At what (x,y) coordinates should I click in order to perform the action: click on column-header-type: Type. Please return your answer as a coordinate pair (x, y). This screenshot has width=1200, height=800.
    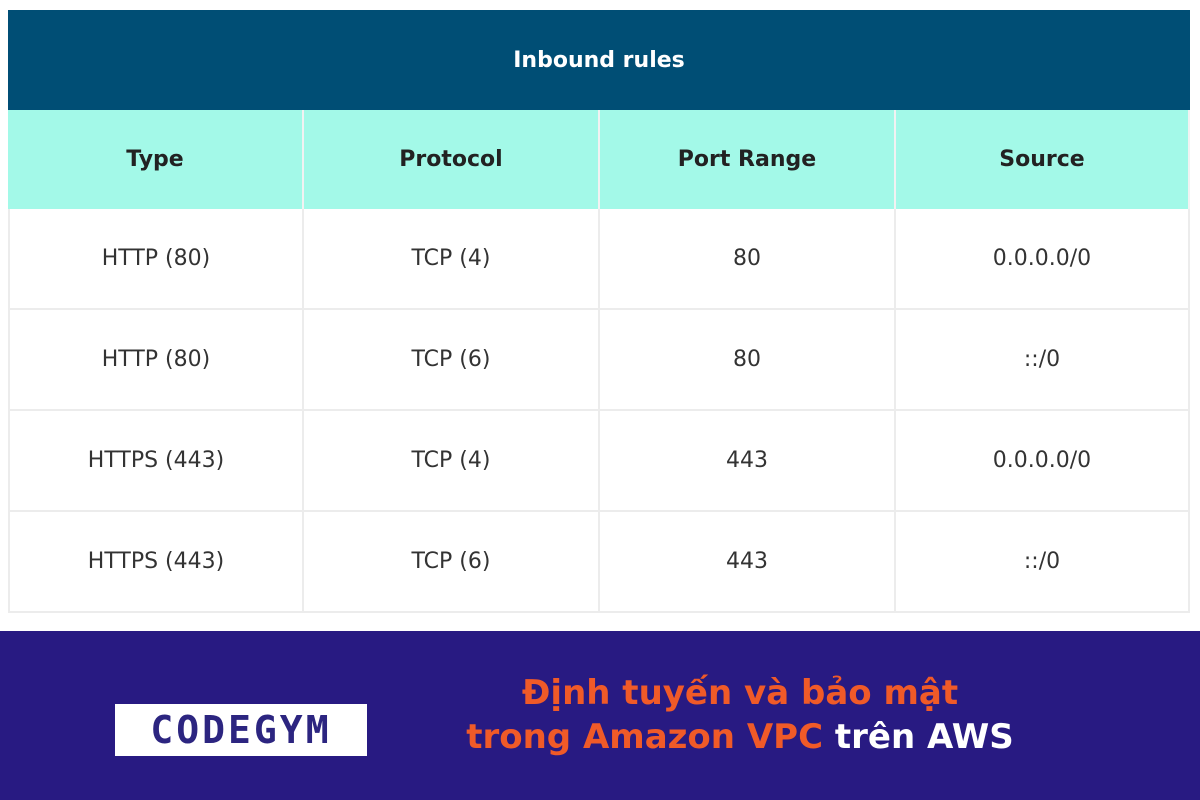
    Looking at the image, I should click on (156, 159).